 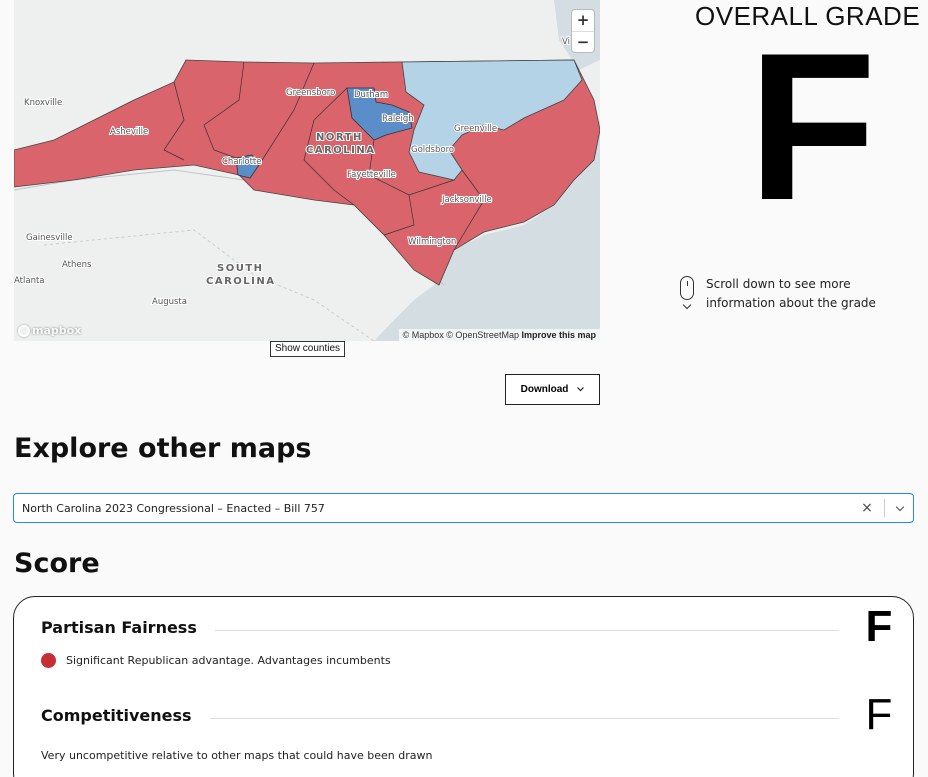 What do you see at coordinates (43, 103) in the screenshot?
I see `map-label-knoxville: Knoxville` at bounding box center [43, 103].